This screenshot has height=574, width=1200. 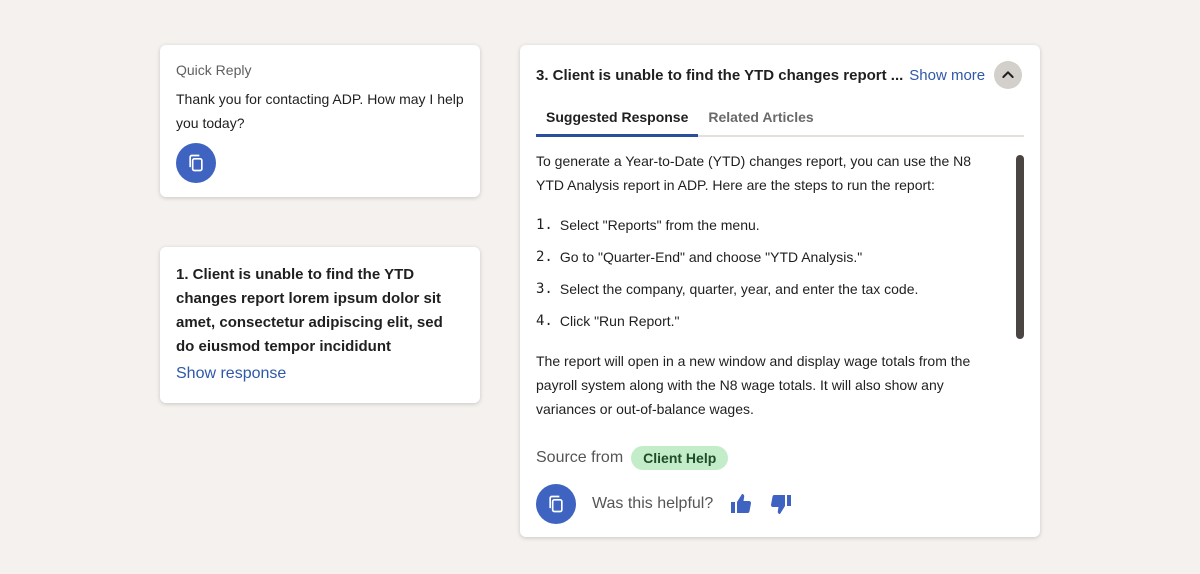 I want to click on quick-reply-title: Quick Reply, so click(x=214, y=70).